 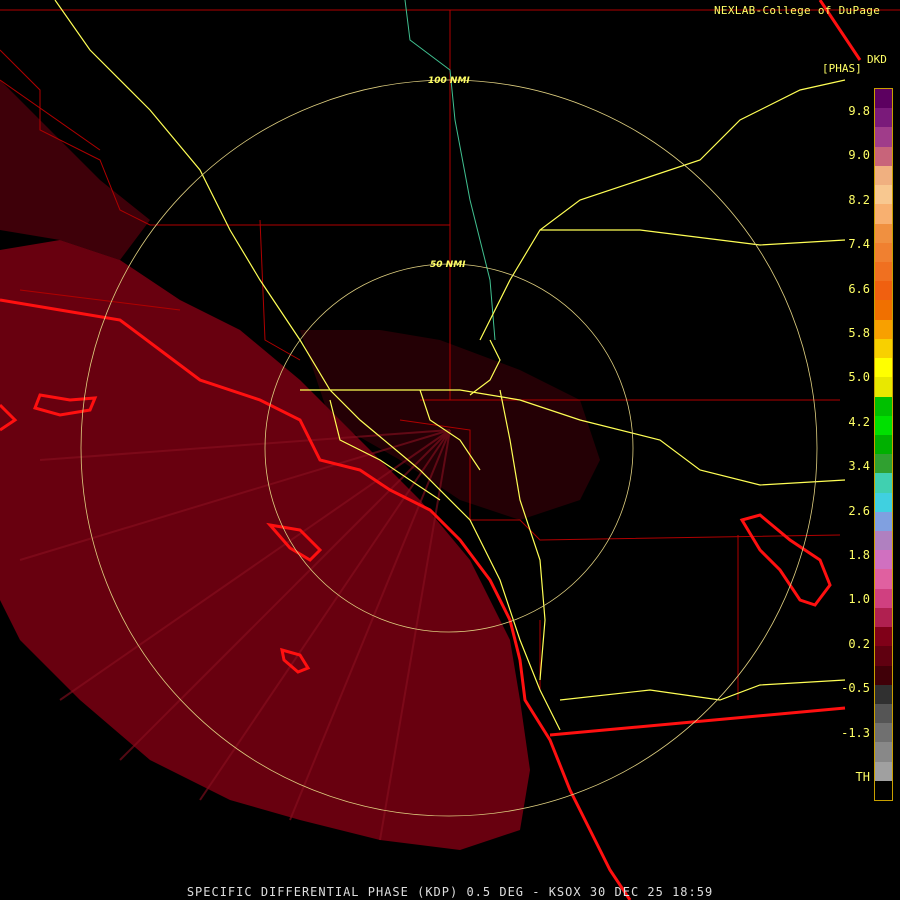 What do you see at coordinates (859, 643) in the screenshot?
I see `scale-tick-label: 0.2` at bounding box center [859, 643].